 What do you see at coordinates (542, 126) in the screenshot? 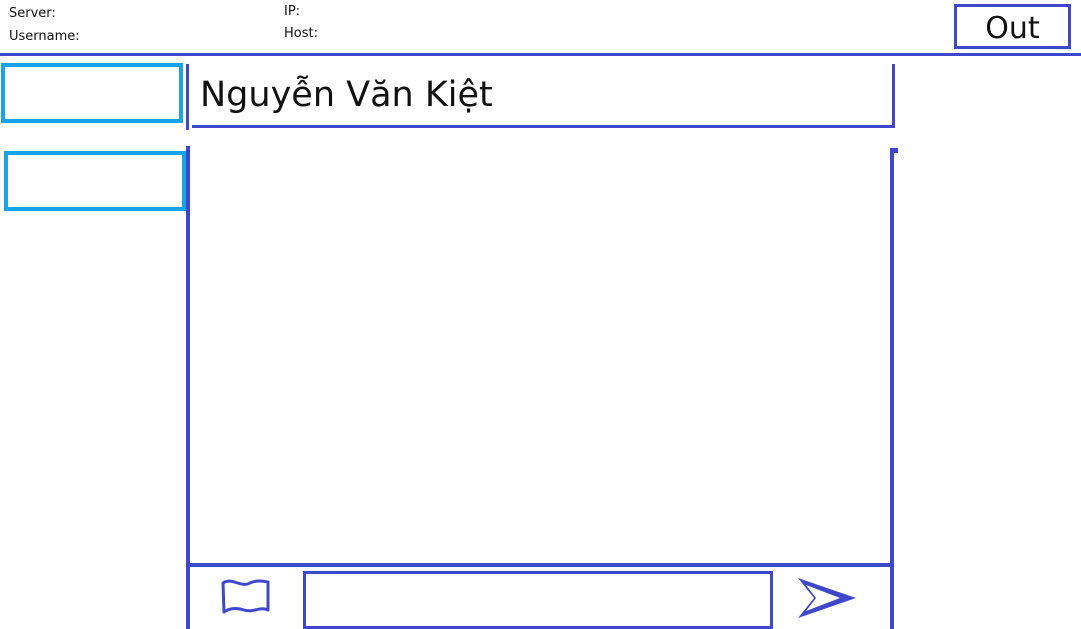
I see `title-box-underline` at bounding box center [542, 126].